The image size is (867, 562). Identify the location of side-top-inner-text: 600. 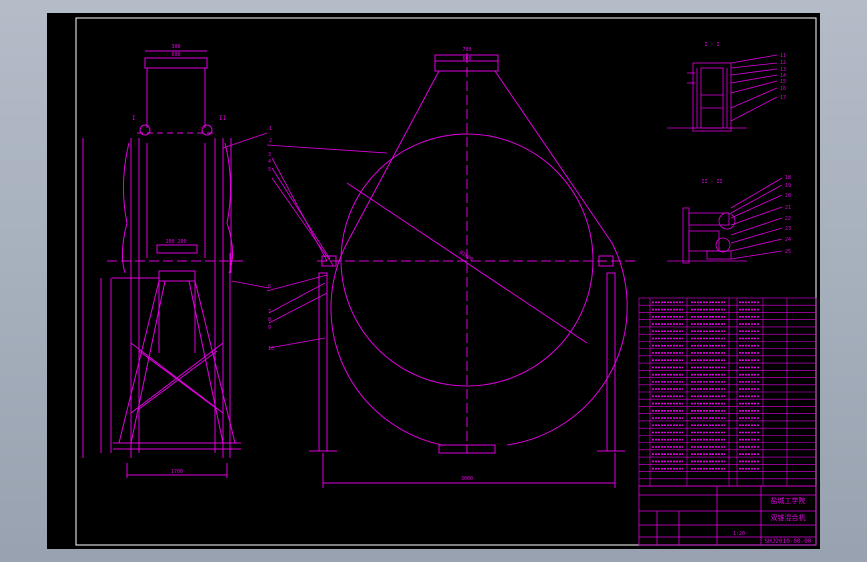
(175, 55).